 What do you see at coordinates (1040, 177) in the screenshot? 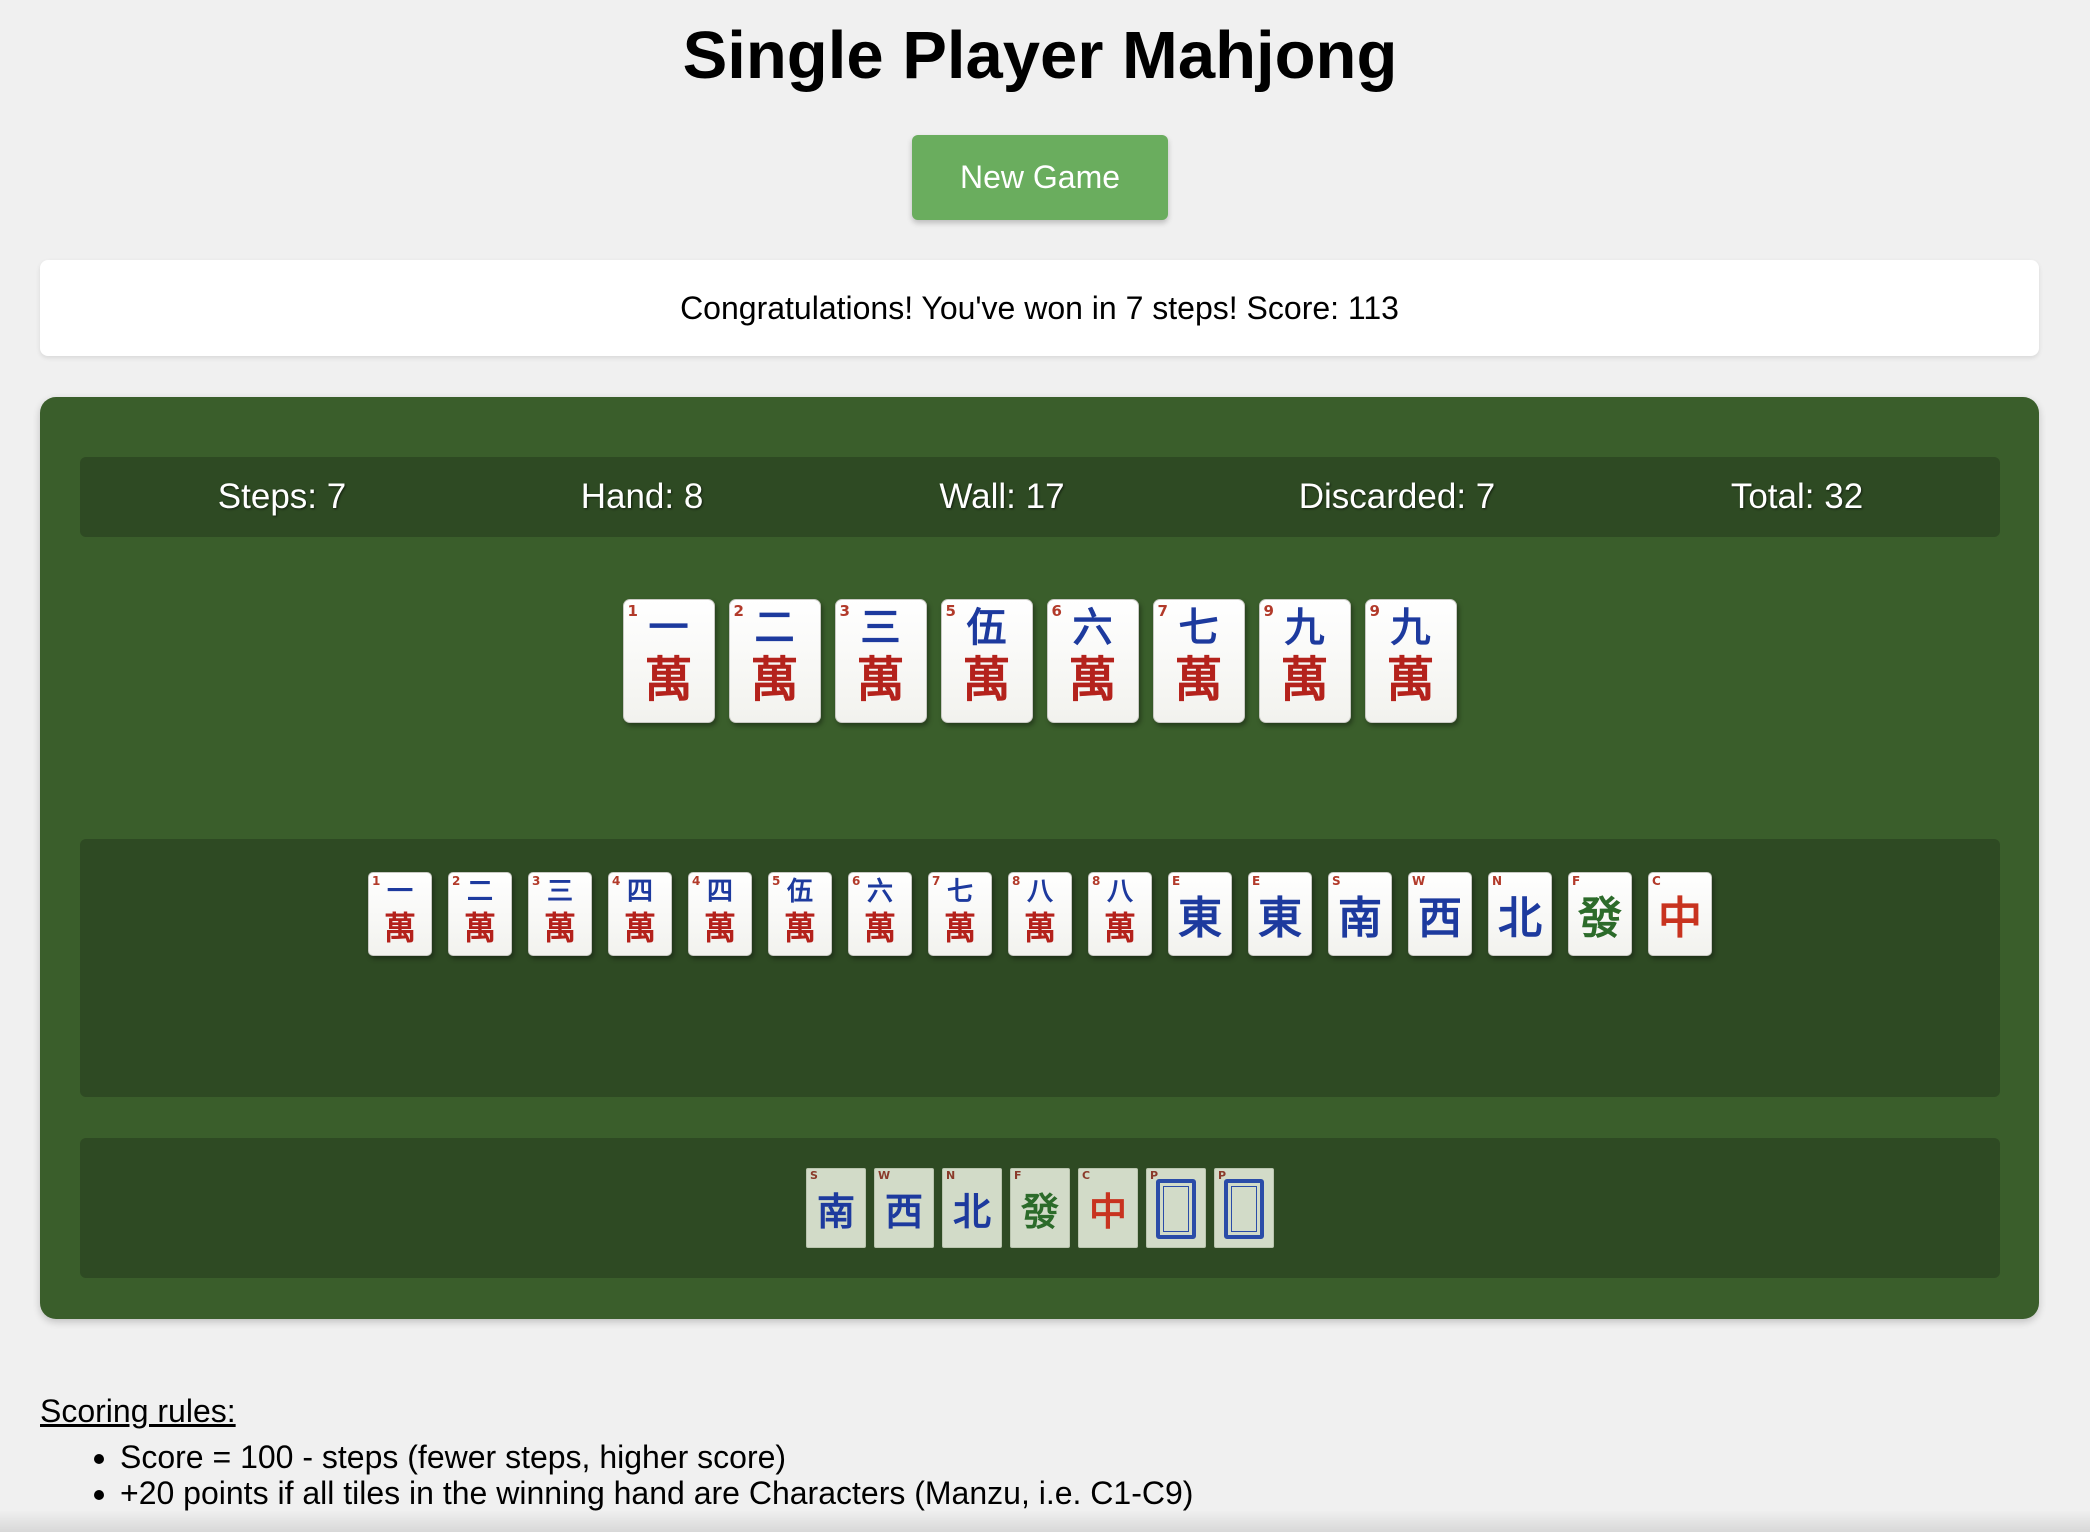
I see `new-game-button: New Game` at bounding box center [1040, 177].